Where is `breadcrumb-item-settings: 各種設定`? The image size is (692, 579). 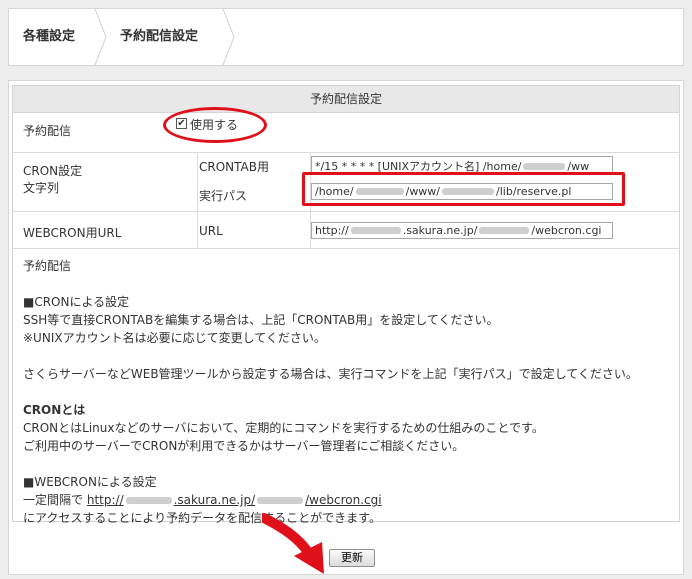
breadcrumb-item-settings: 各種設定 is located at coordinates (49, 37).